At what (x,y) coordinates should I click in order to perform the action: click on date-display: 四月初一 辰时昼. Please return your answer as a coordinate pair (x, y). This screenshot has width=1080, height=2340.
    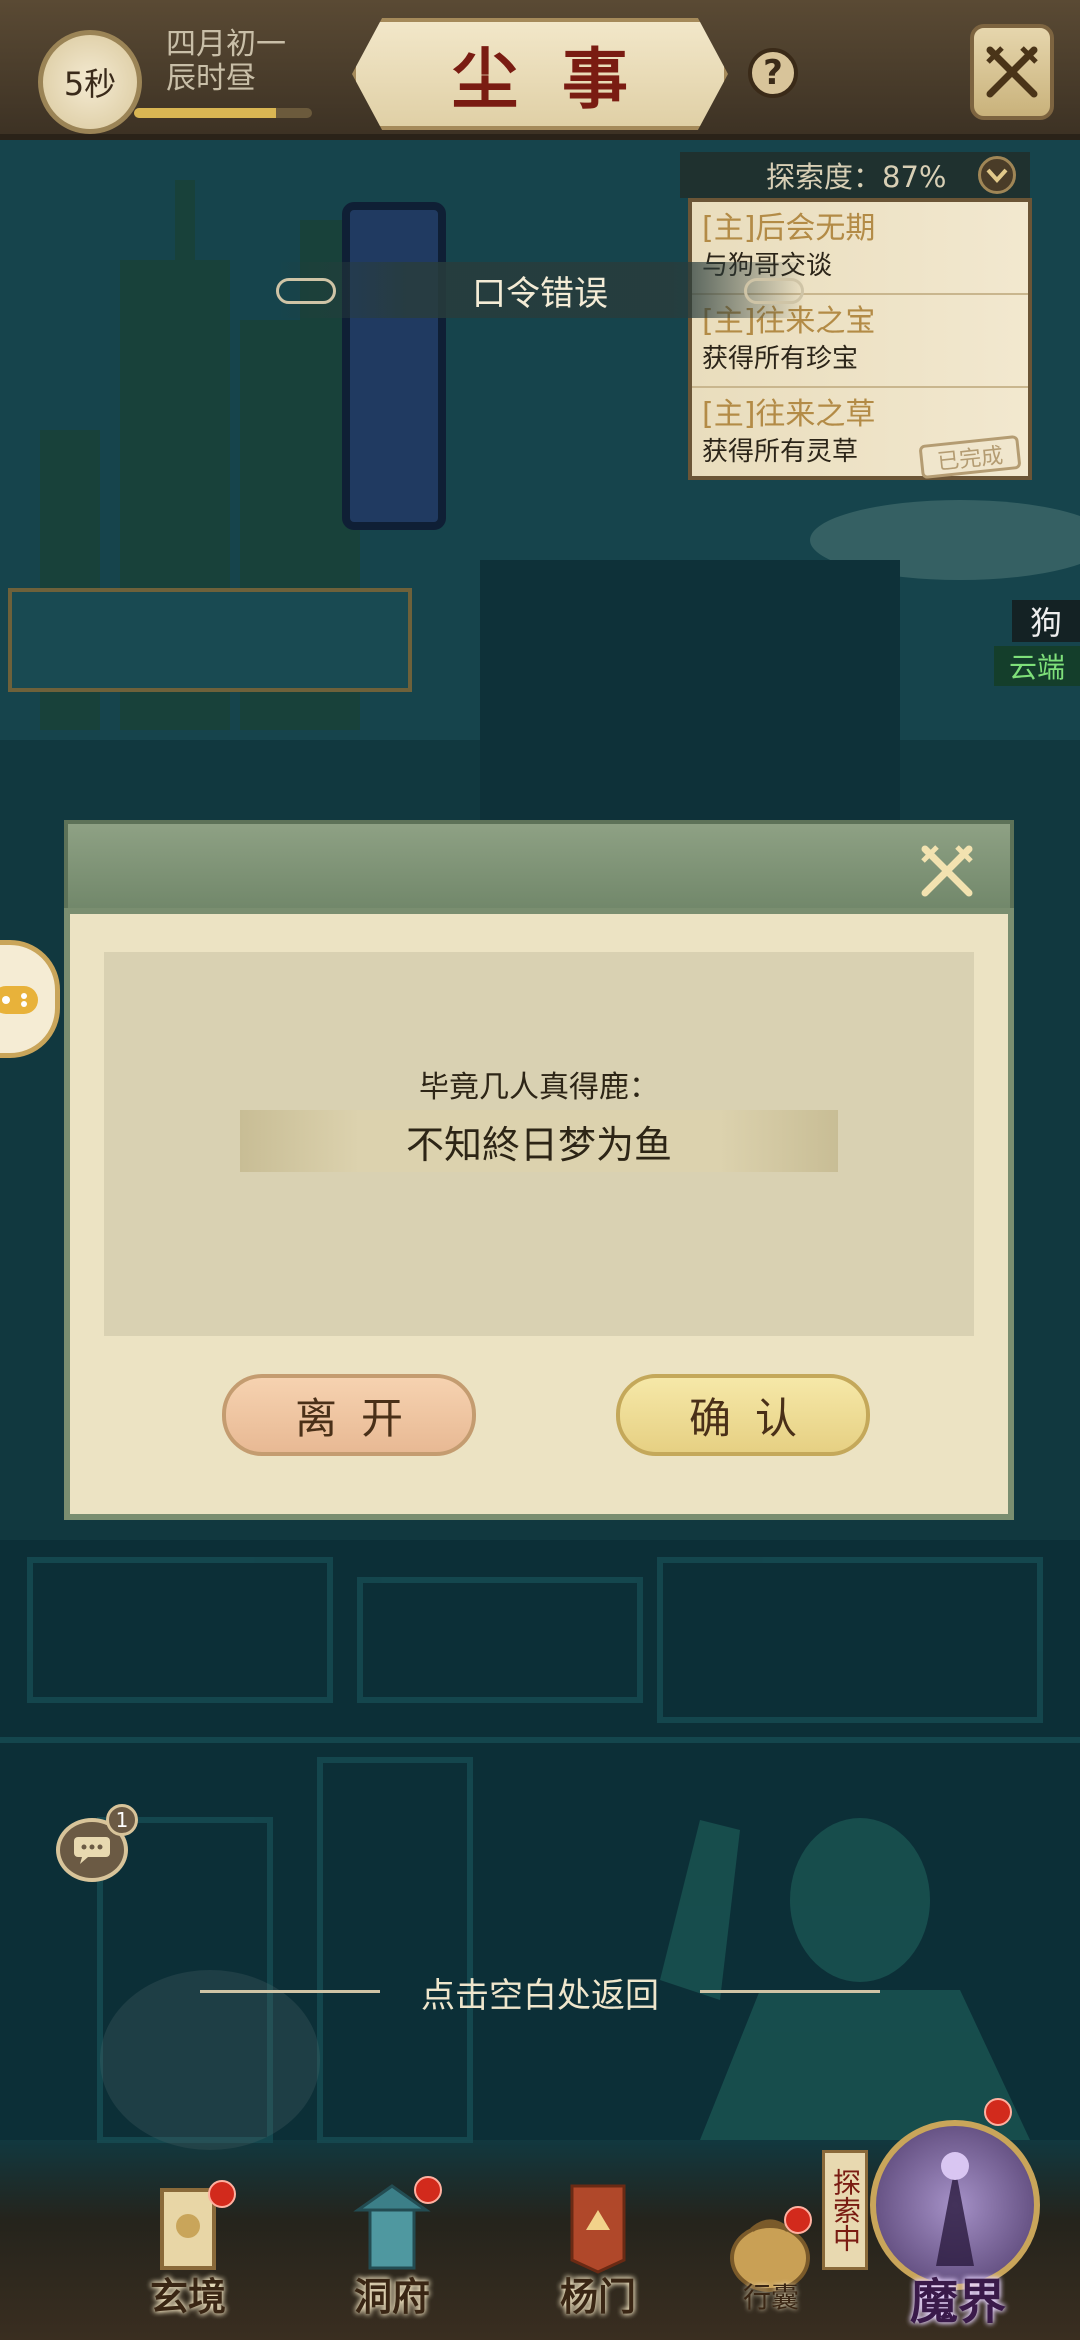
    Looking at the image, I should click on (226, 62).